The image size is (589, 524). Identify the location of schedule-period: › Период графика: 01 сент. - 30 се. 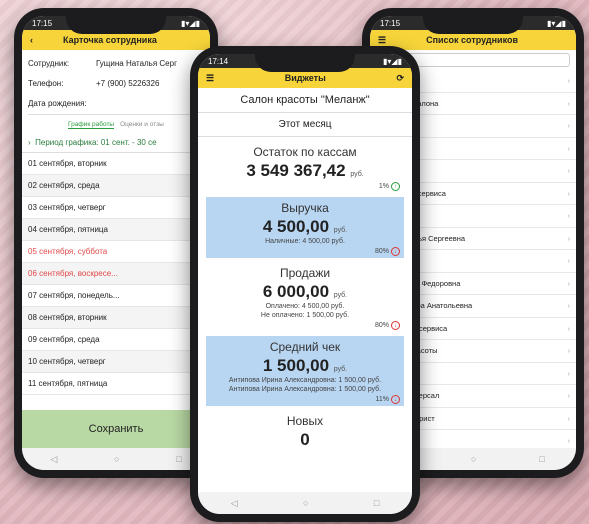
(116, 143).